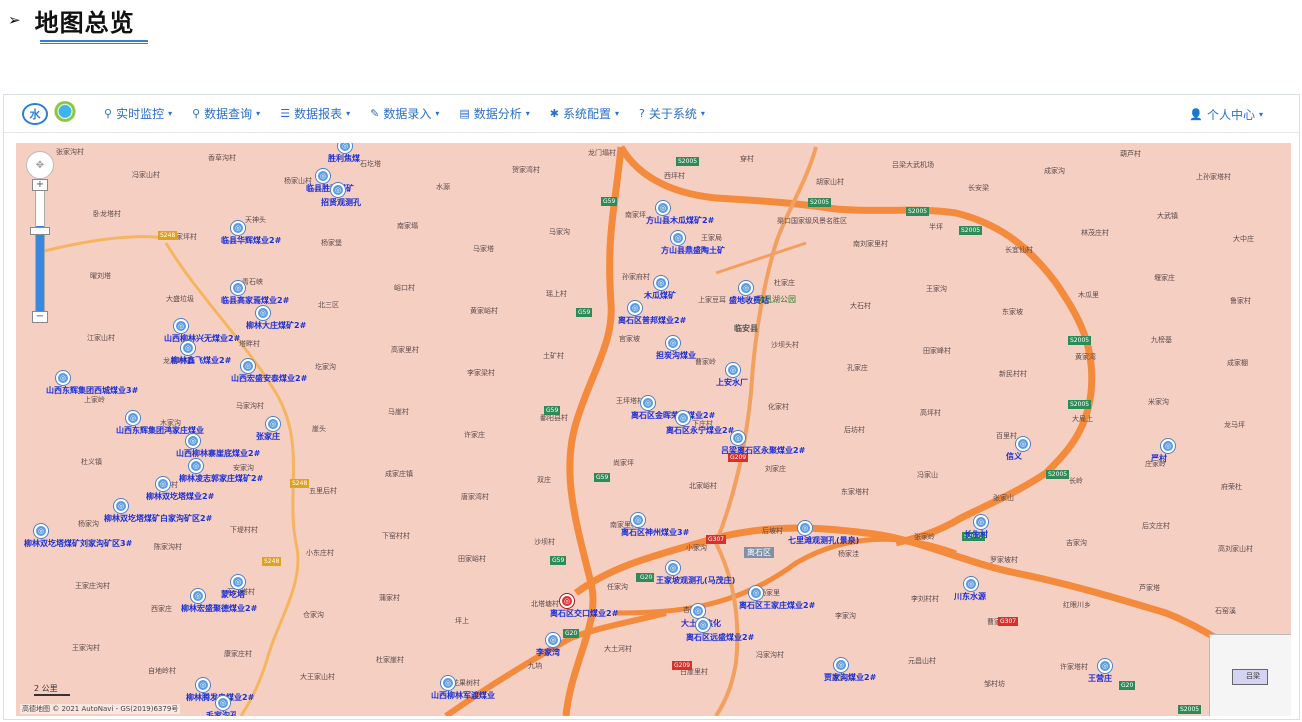  What do you see at coordinates (695, 580) in the screenshot?
I see `station-label: 王家坡观测孔(马茂庄)` at bounding box center [695, 580].